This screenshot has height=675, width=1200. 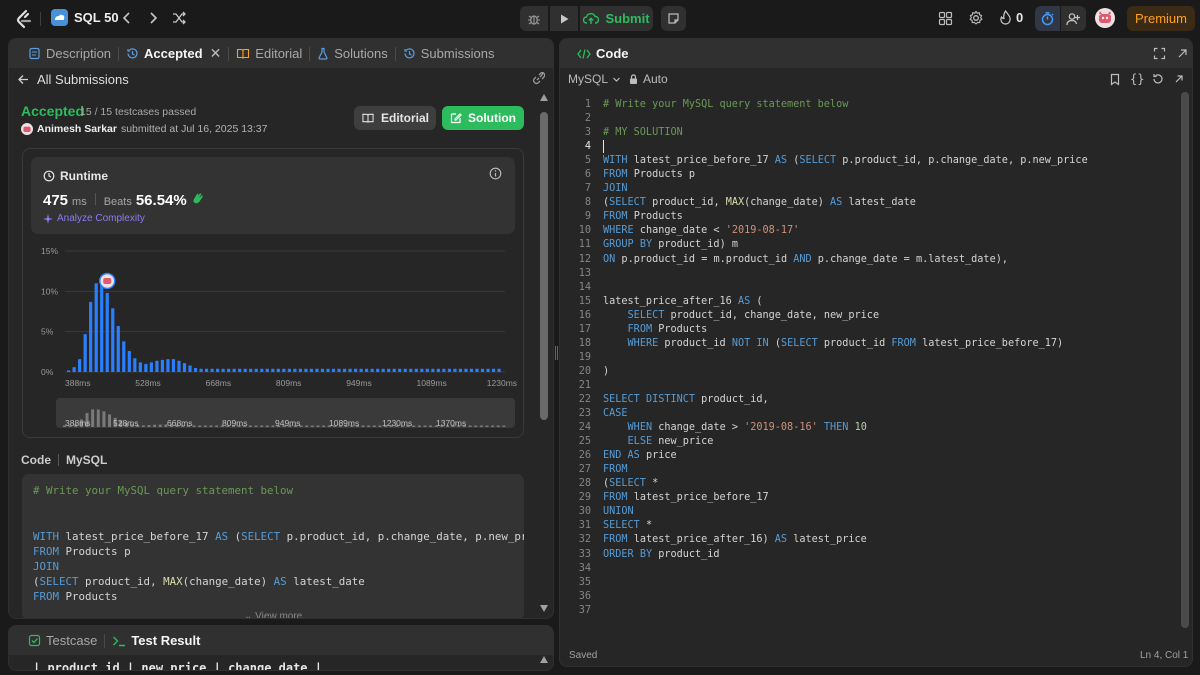 What do you see at coordinates (888, 231) in the screenshot?
I see `code-line: WHERE change_date < '2019-08-17'` at bounding box center [888, 231].